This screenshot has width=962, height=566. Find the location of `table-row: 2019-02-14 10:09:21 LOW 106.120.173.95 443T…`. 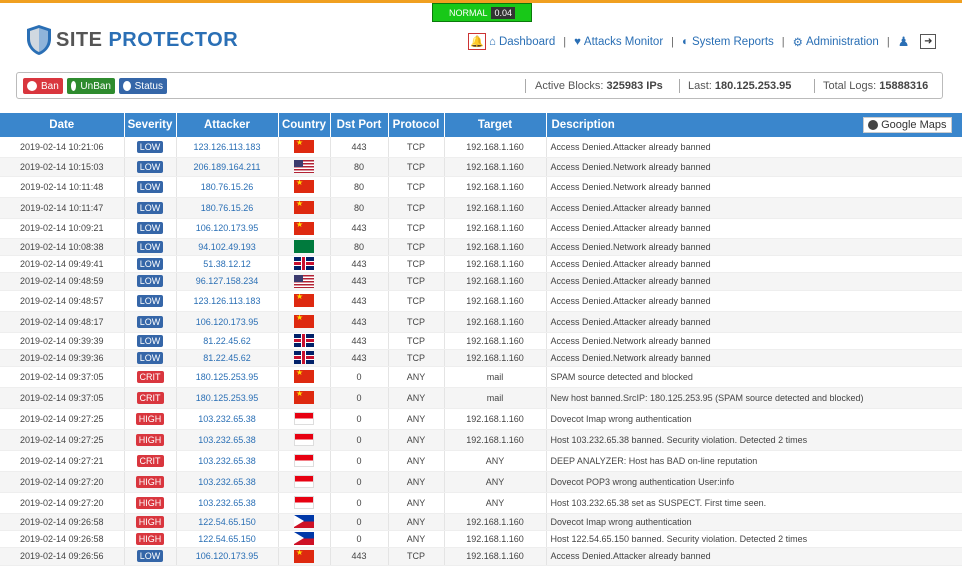

table-row: 2019-02-14 10:09:21 LOW 106.120.173.95 443T… is located at coordinates (481, 228).